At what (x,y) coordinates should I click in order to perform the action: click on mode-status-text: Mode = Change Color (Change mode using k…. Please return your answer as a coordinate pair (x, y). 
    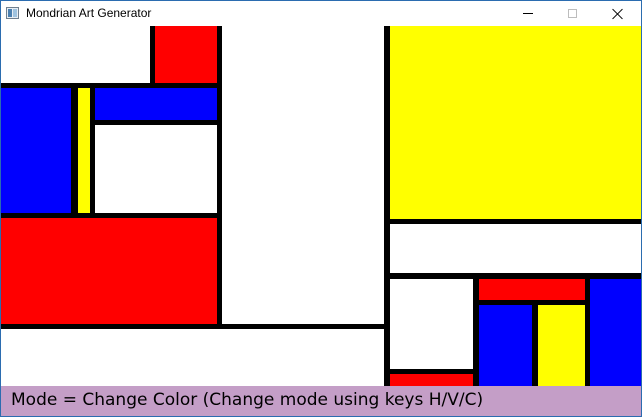
    Looking at the image, I should click on (247, 400).